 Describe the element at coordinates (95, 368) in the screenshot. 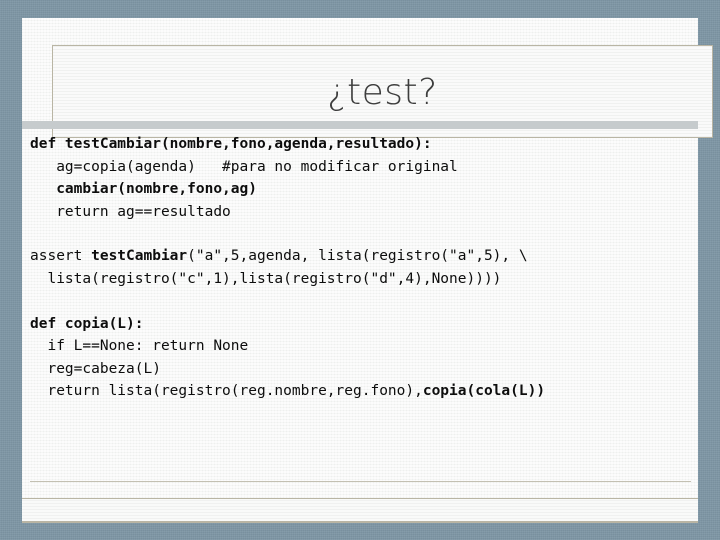

I see `code-segment-regular: reg=cabeza(L)` at that location.